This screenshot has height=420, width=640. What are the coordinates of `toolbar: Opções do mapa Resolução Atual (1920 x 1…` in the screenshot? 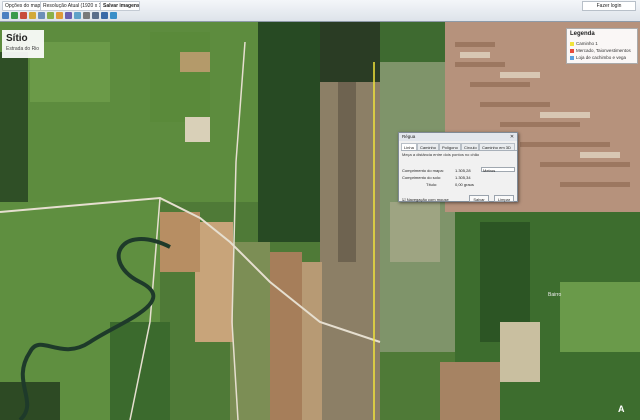 It's located at (320, 11).